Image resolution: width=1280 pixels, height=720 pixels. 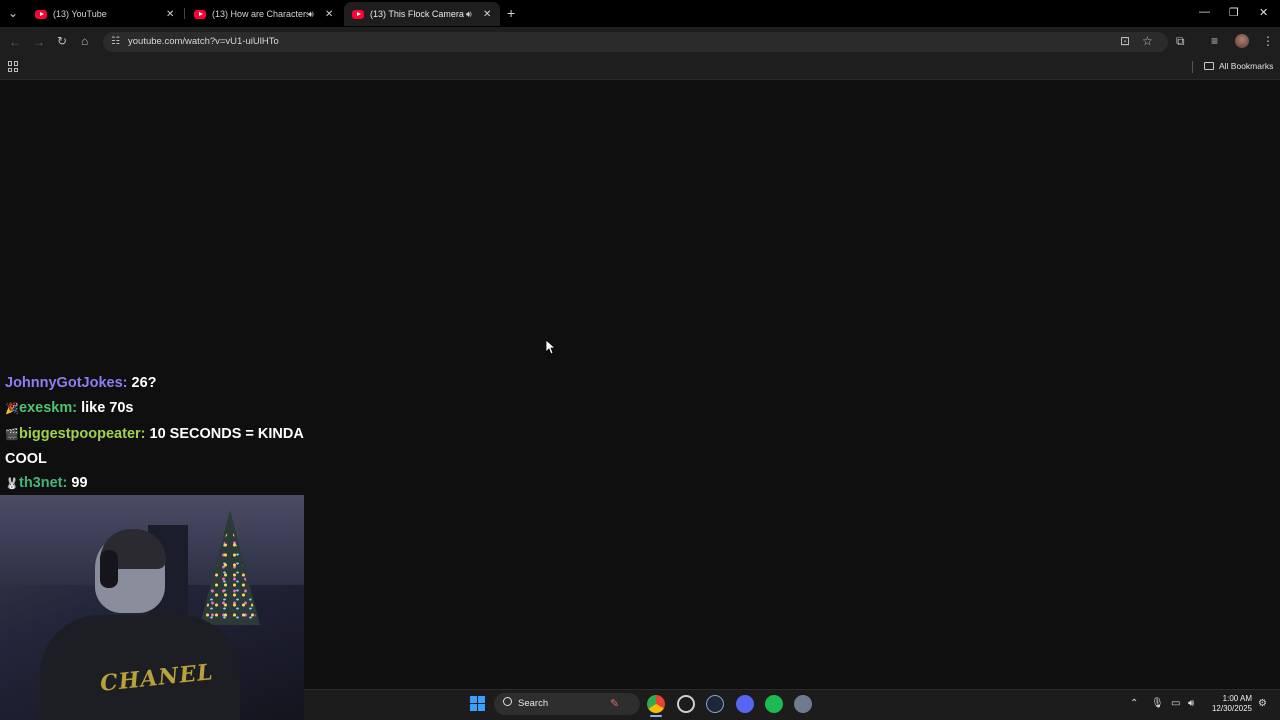 What do you see at coordinates (1157, 703) in the screenshot?
I see `microphone-icon: 🎙︎` at bounding box center [1157, 703].